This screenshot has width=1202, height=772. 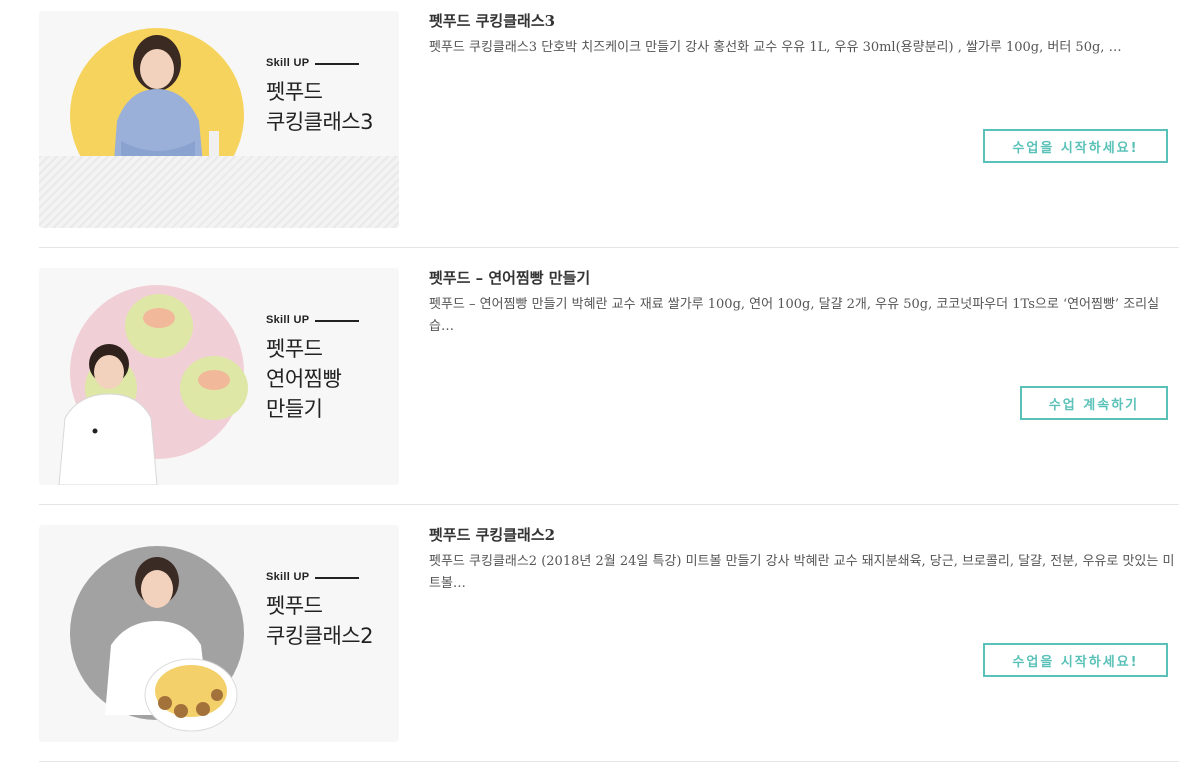 What do you see at coordinates (319, 621) in the screenshot?
I see `thumbnail-title: 펫푸드 쿠킹클래스2` at bounding box center [319, 621].